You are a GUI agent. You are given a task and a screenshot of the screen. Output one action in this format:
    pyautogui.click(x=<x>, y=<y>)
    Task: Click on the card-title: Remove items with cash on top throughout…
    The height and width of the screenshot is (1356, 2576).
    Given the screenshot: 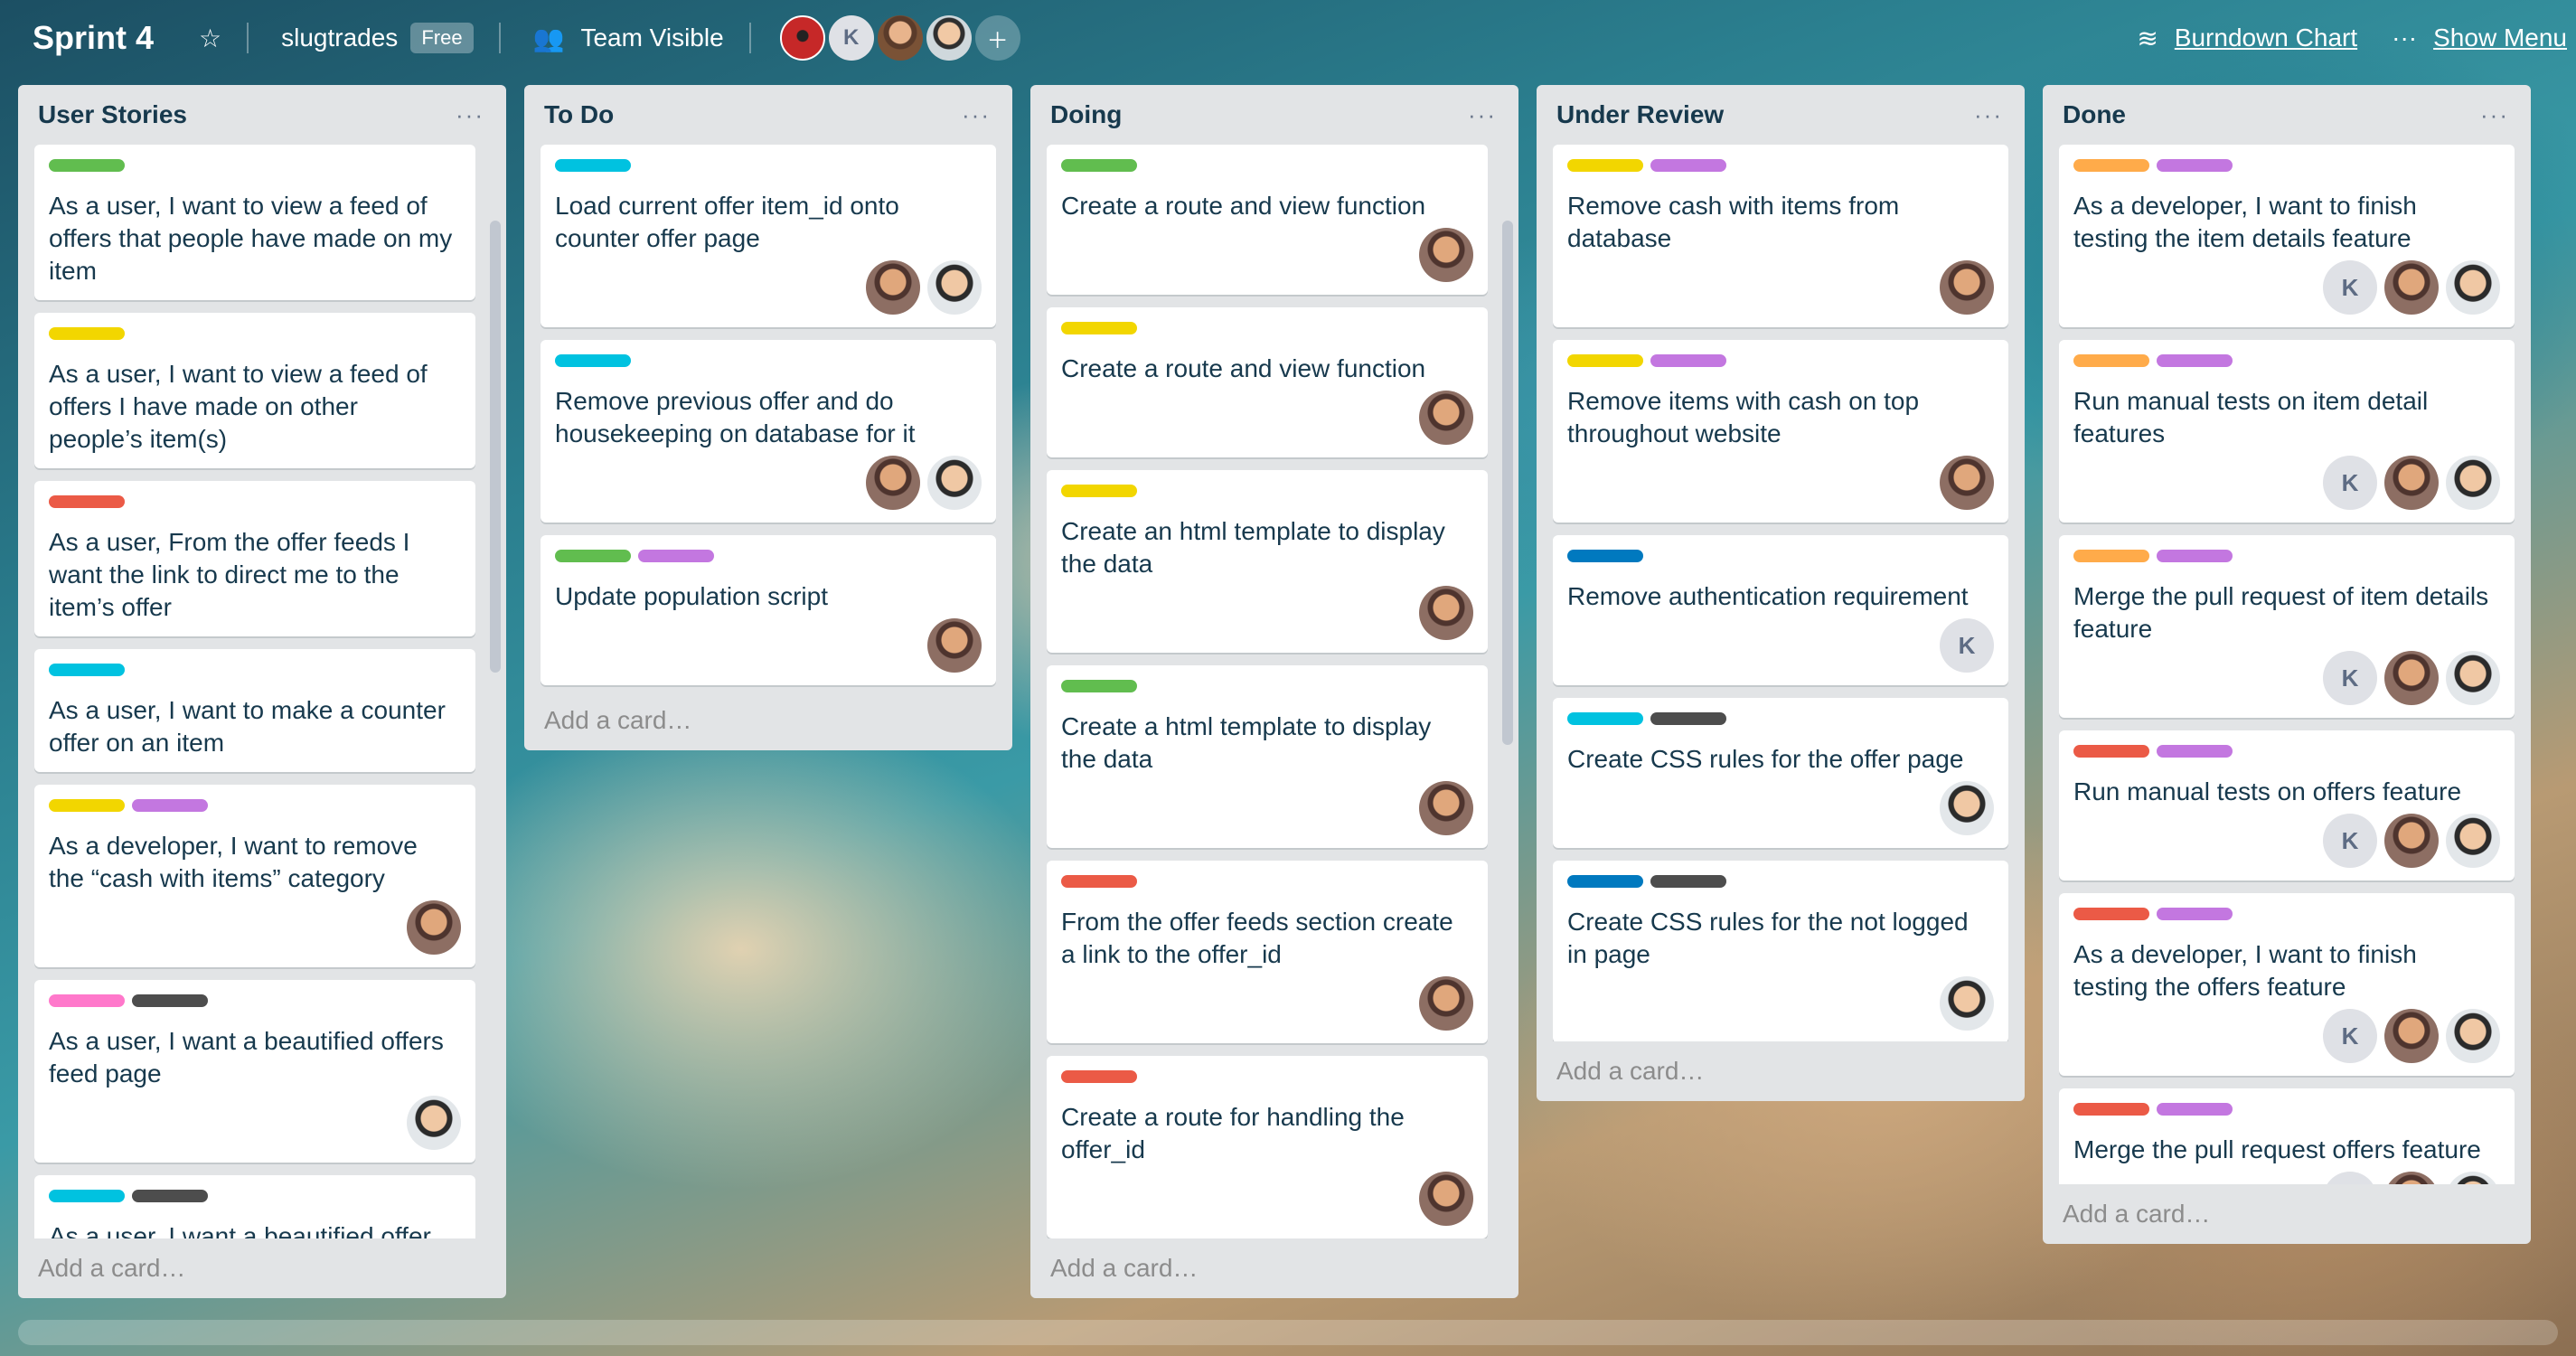 What is the action you would take?
    pyautogui.click(x=1744, y=417)
    